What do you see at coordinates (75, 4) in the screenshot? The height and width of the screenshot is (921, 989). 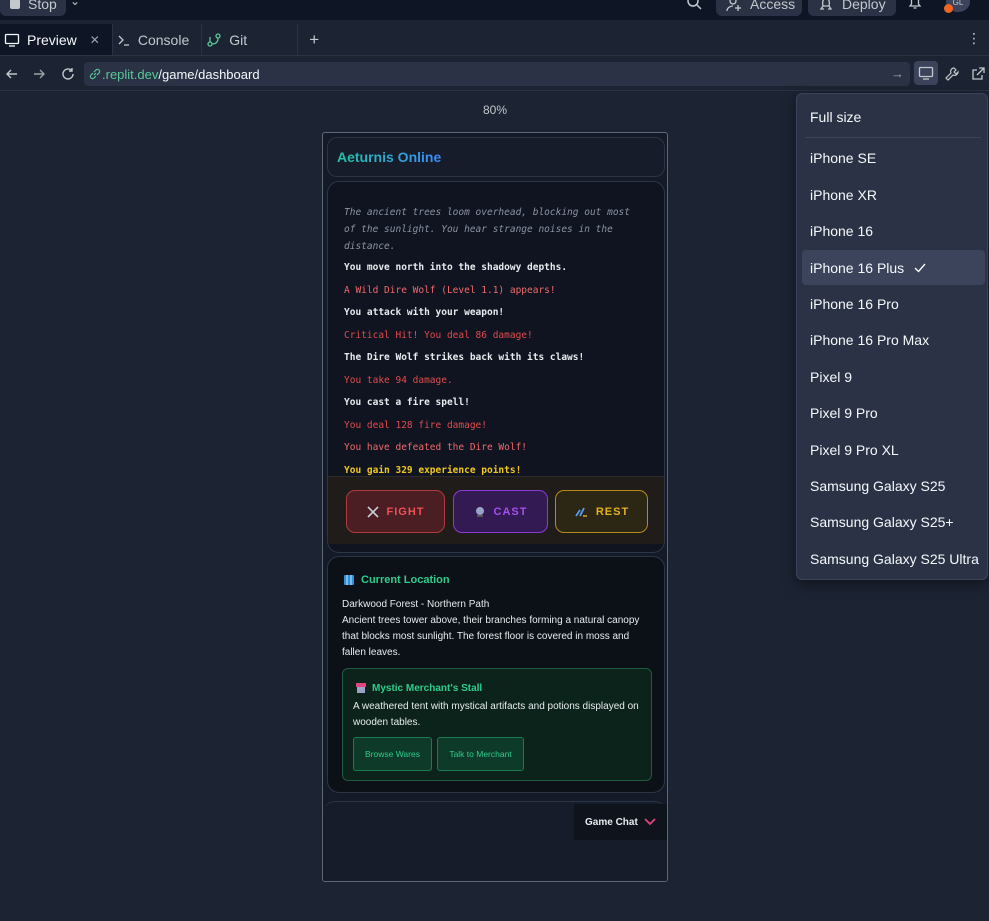 I see `chevron-down-icon: ⌄` at bounding box center [75, 4].